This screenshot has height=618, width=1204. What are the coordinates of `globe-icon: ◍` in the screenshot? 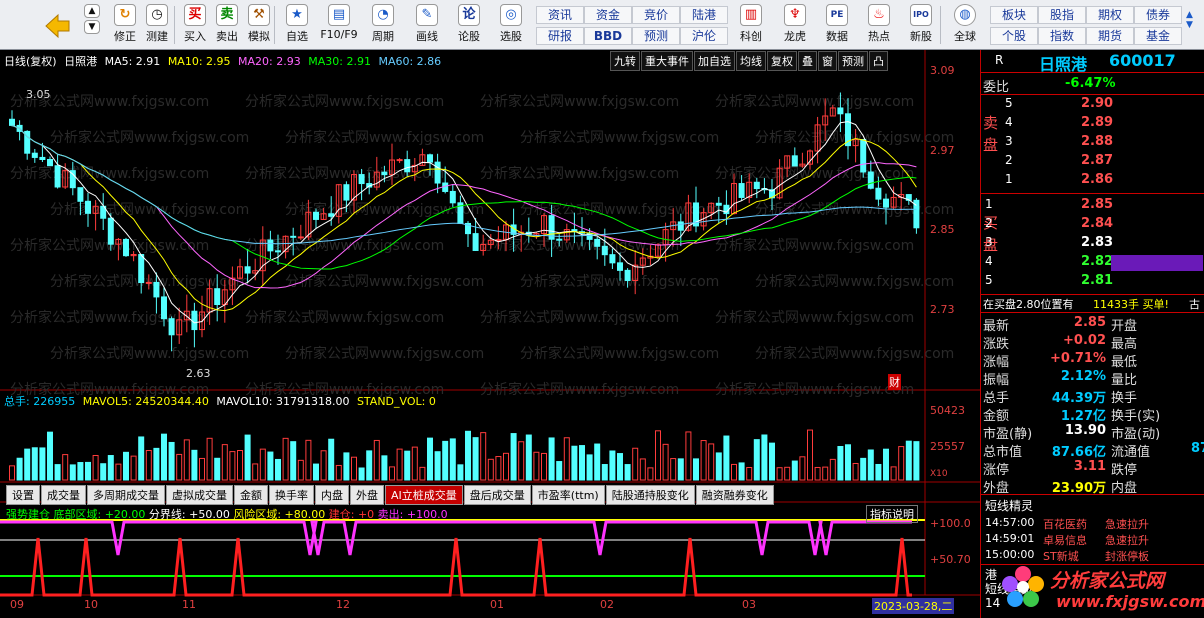 It's located at (965, 15).